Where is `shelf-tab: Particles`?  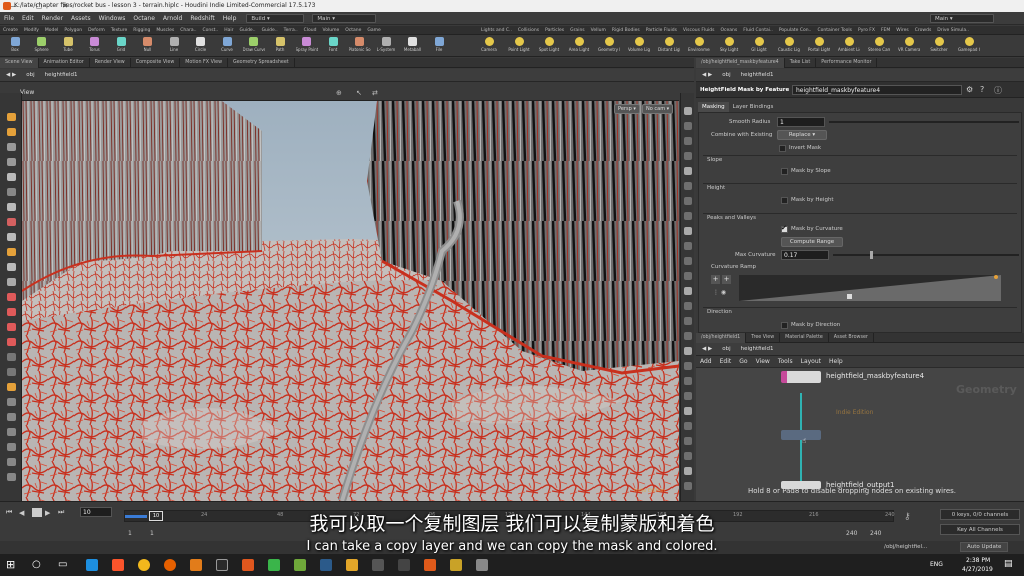
shelf-tab: Particles is located at coordinates (554, 30).